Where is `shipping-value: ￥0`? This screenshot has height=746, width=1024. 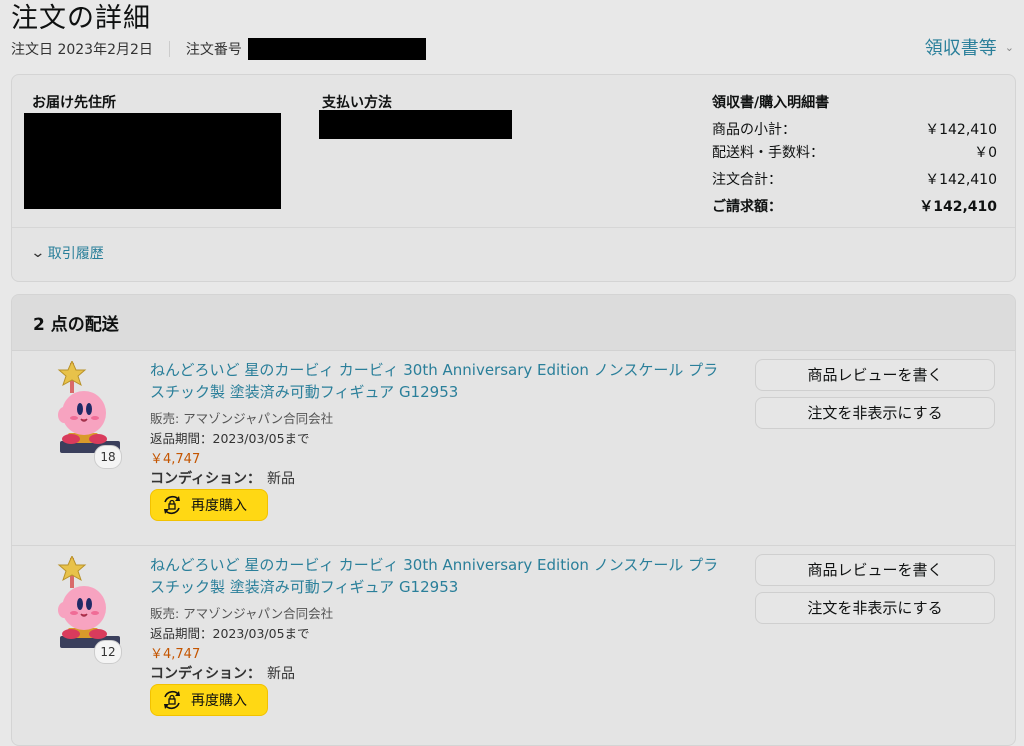
shipping-value: ￥0 is located at coordinates (985, 152).